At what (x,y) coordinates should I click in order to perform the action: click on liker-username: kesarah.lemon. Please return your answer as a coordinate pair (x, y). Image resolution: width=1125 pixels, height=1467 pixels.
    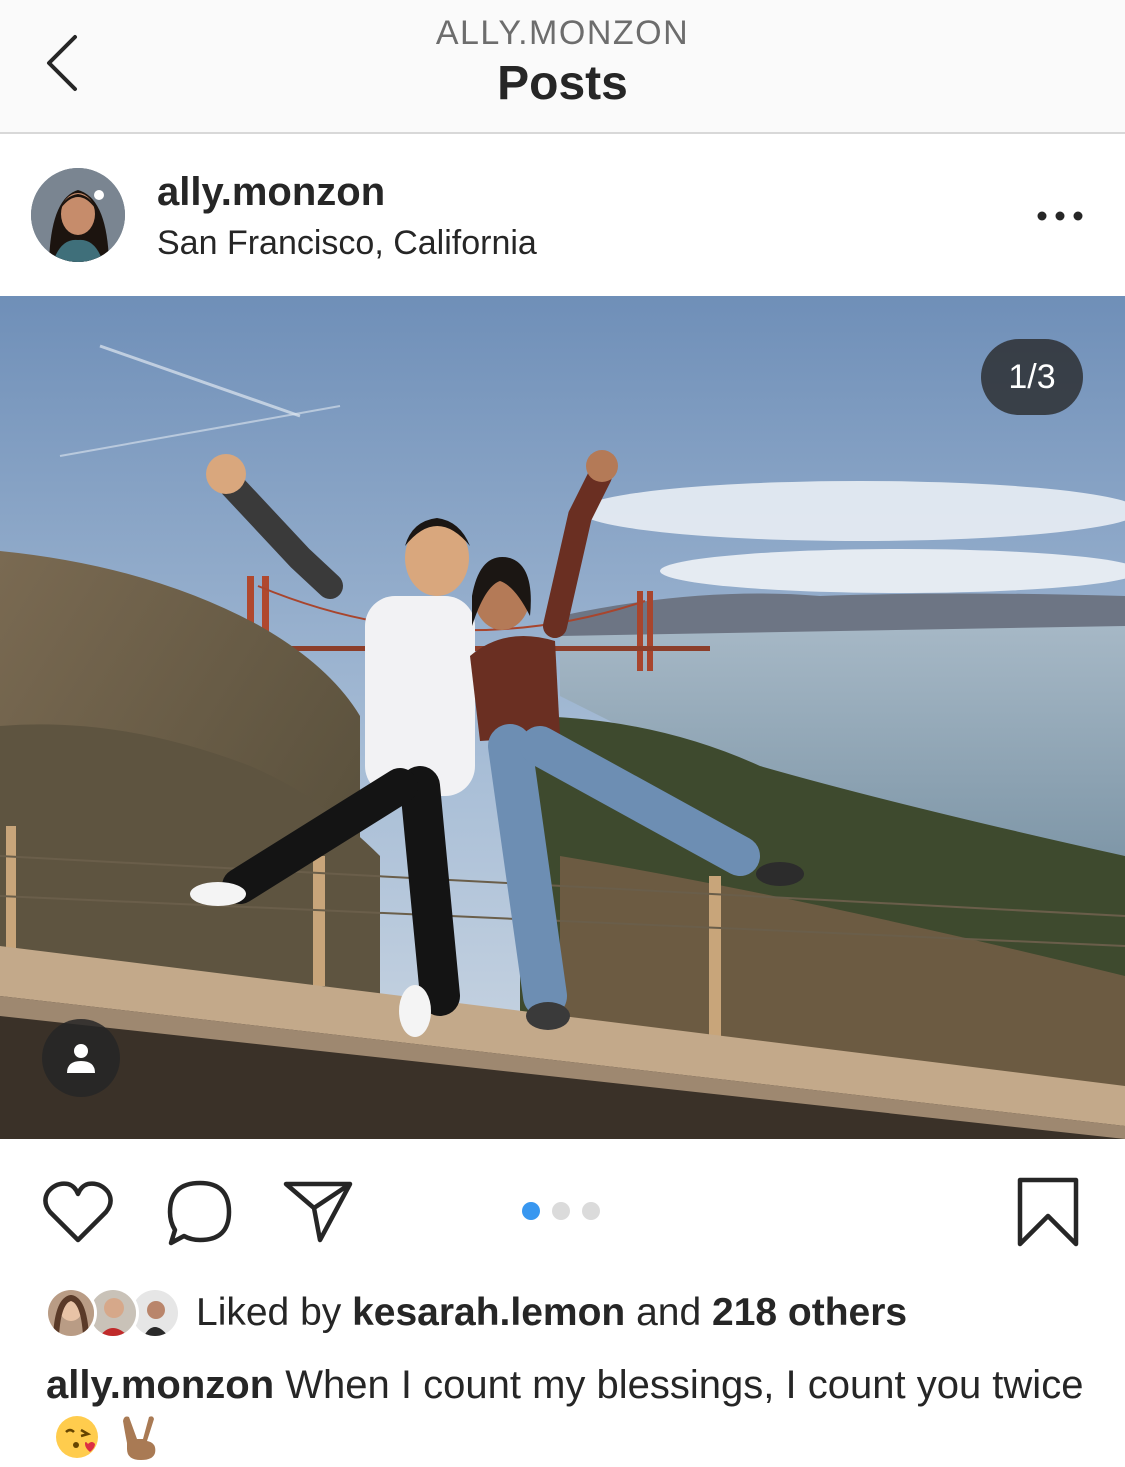
    Looking at the image, I should click on (488, 1312).